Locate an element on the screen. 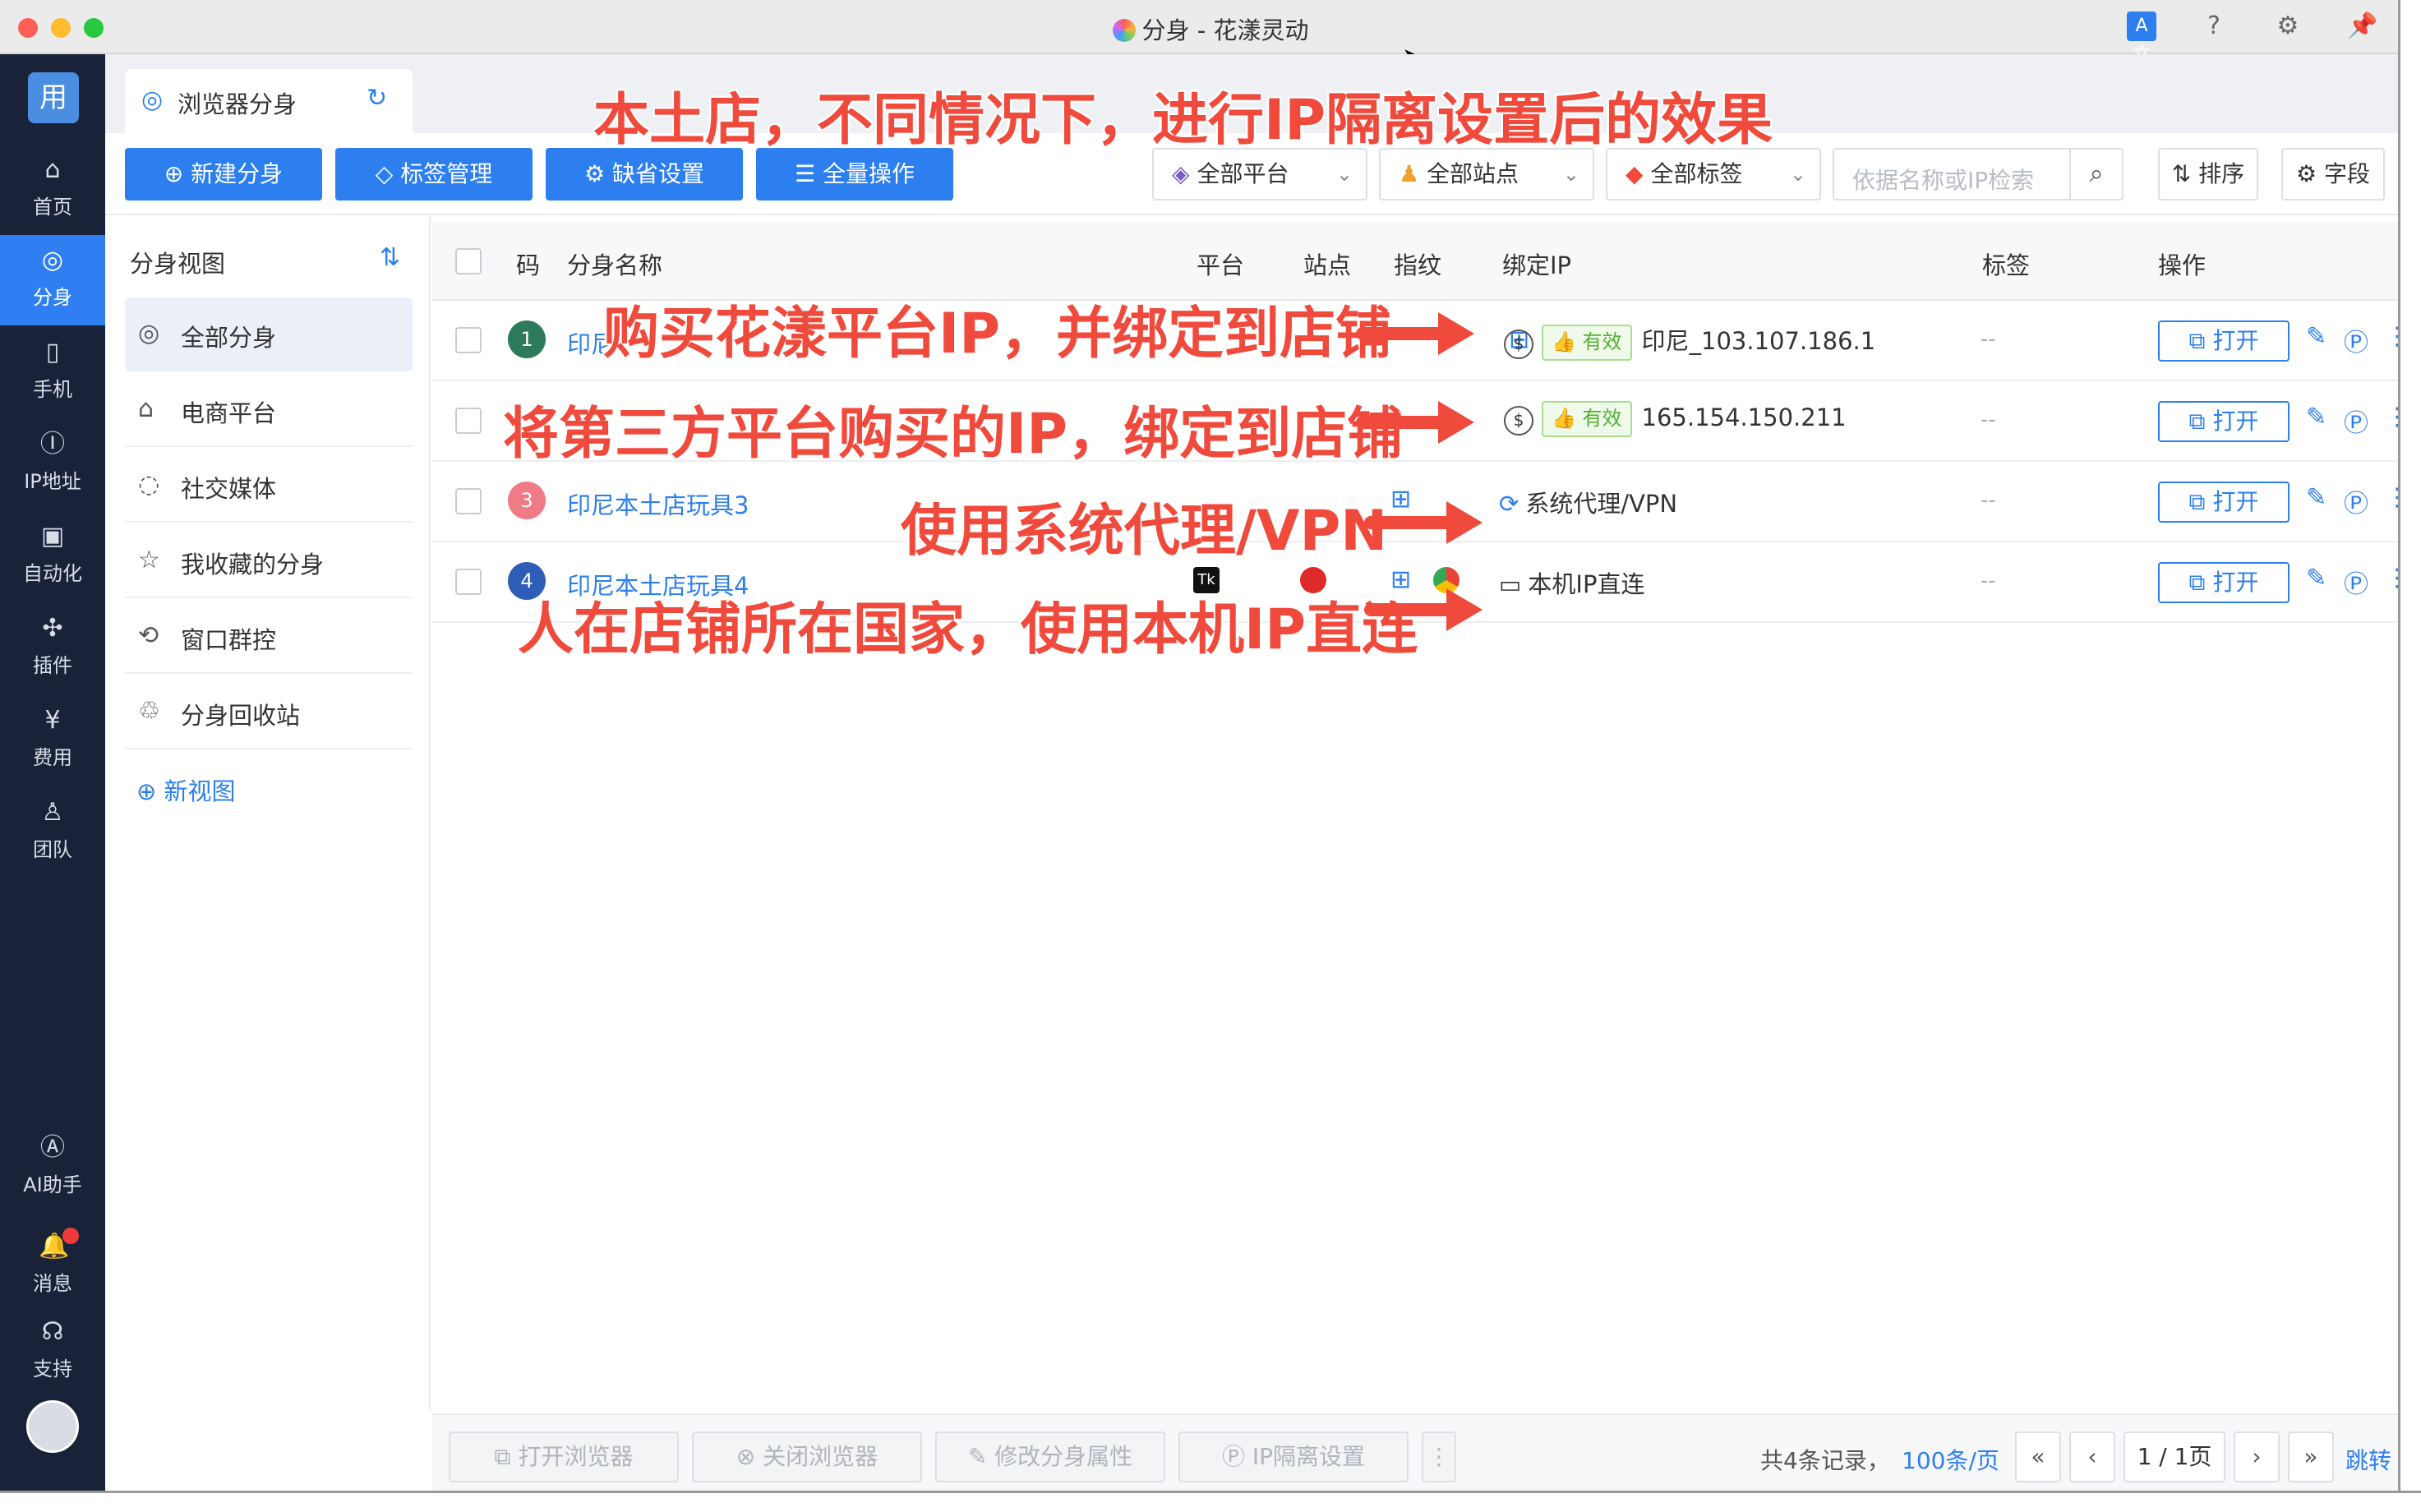  first-page-button: « is located at coordinates (2038, 1457).